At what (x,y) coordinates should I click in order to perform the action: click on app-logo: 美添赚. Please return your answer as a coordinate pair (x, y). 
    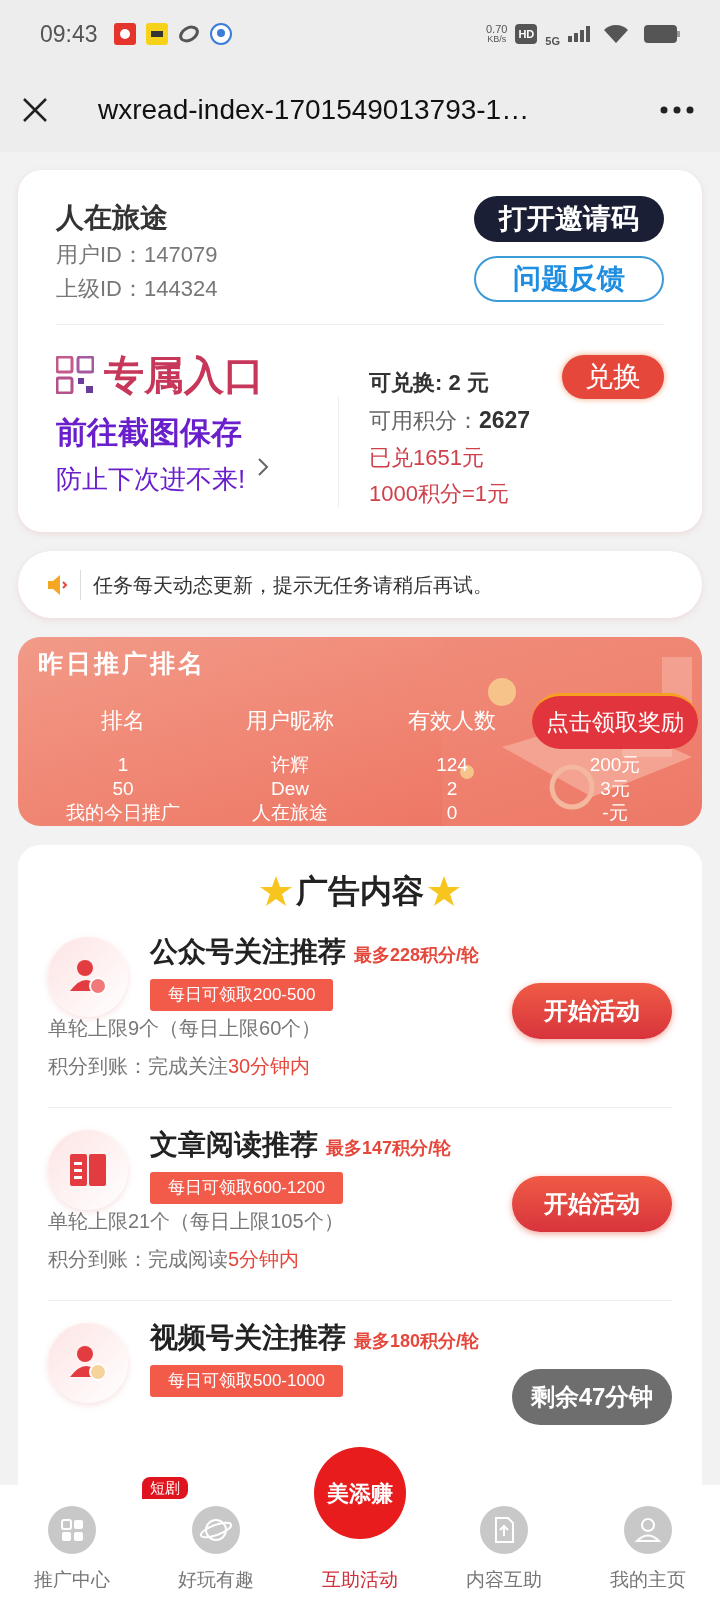
    Looking at the image, I should click on (360, 1493).